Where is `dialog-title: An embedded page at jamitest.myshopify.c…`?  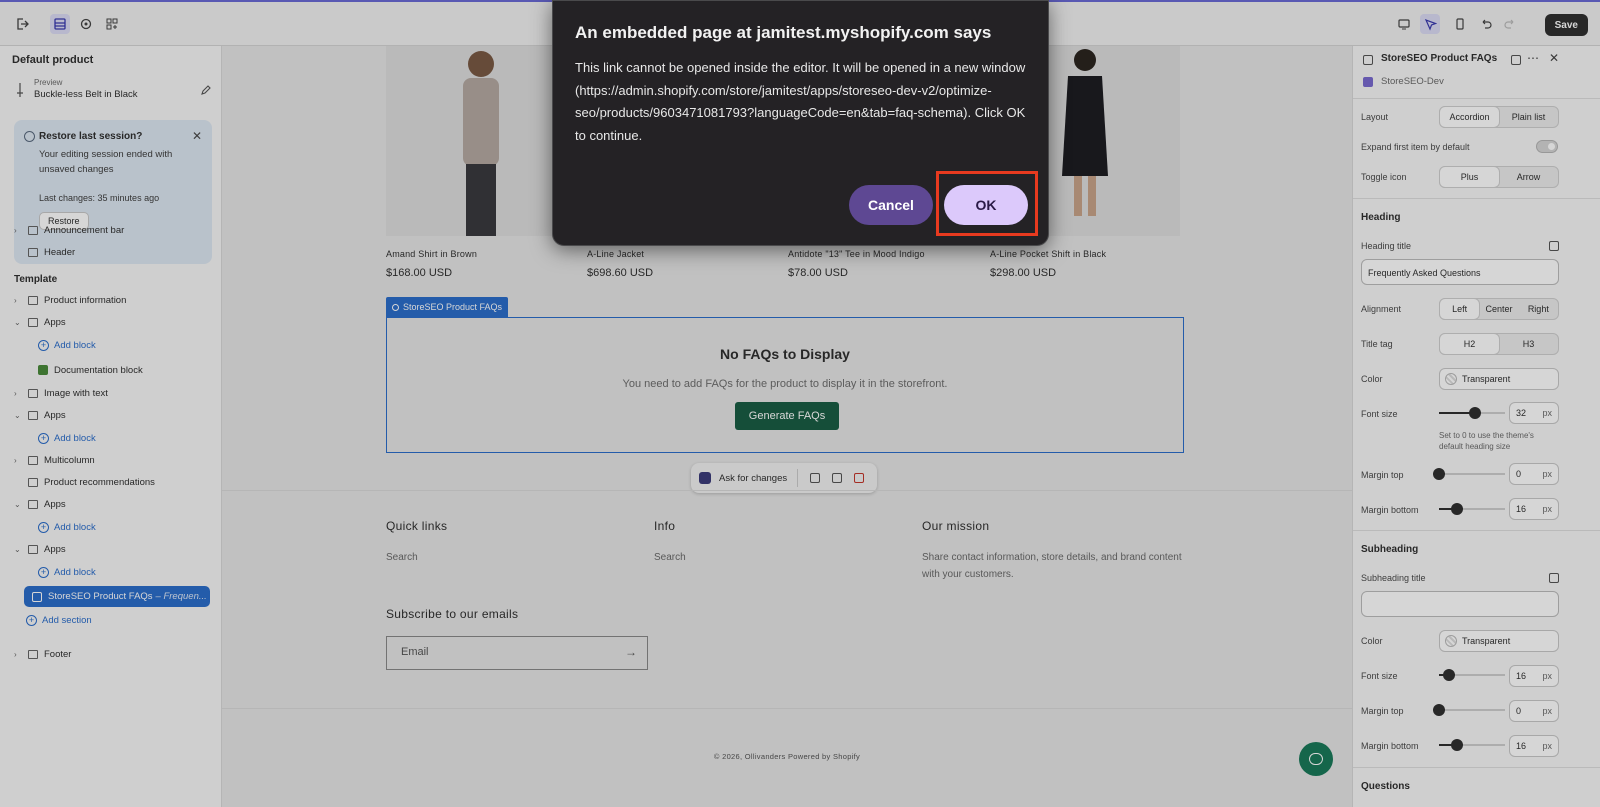 dialog-title: An embedded page at jamitest.myshopify.c… is located at coordinates (783, 32).